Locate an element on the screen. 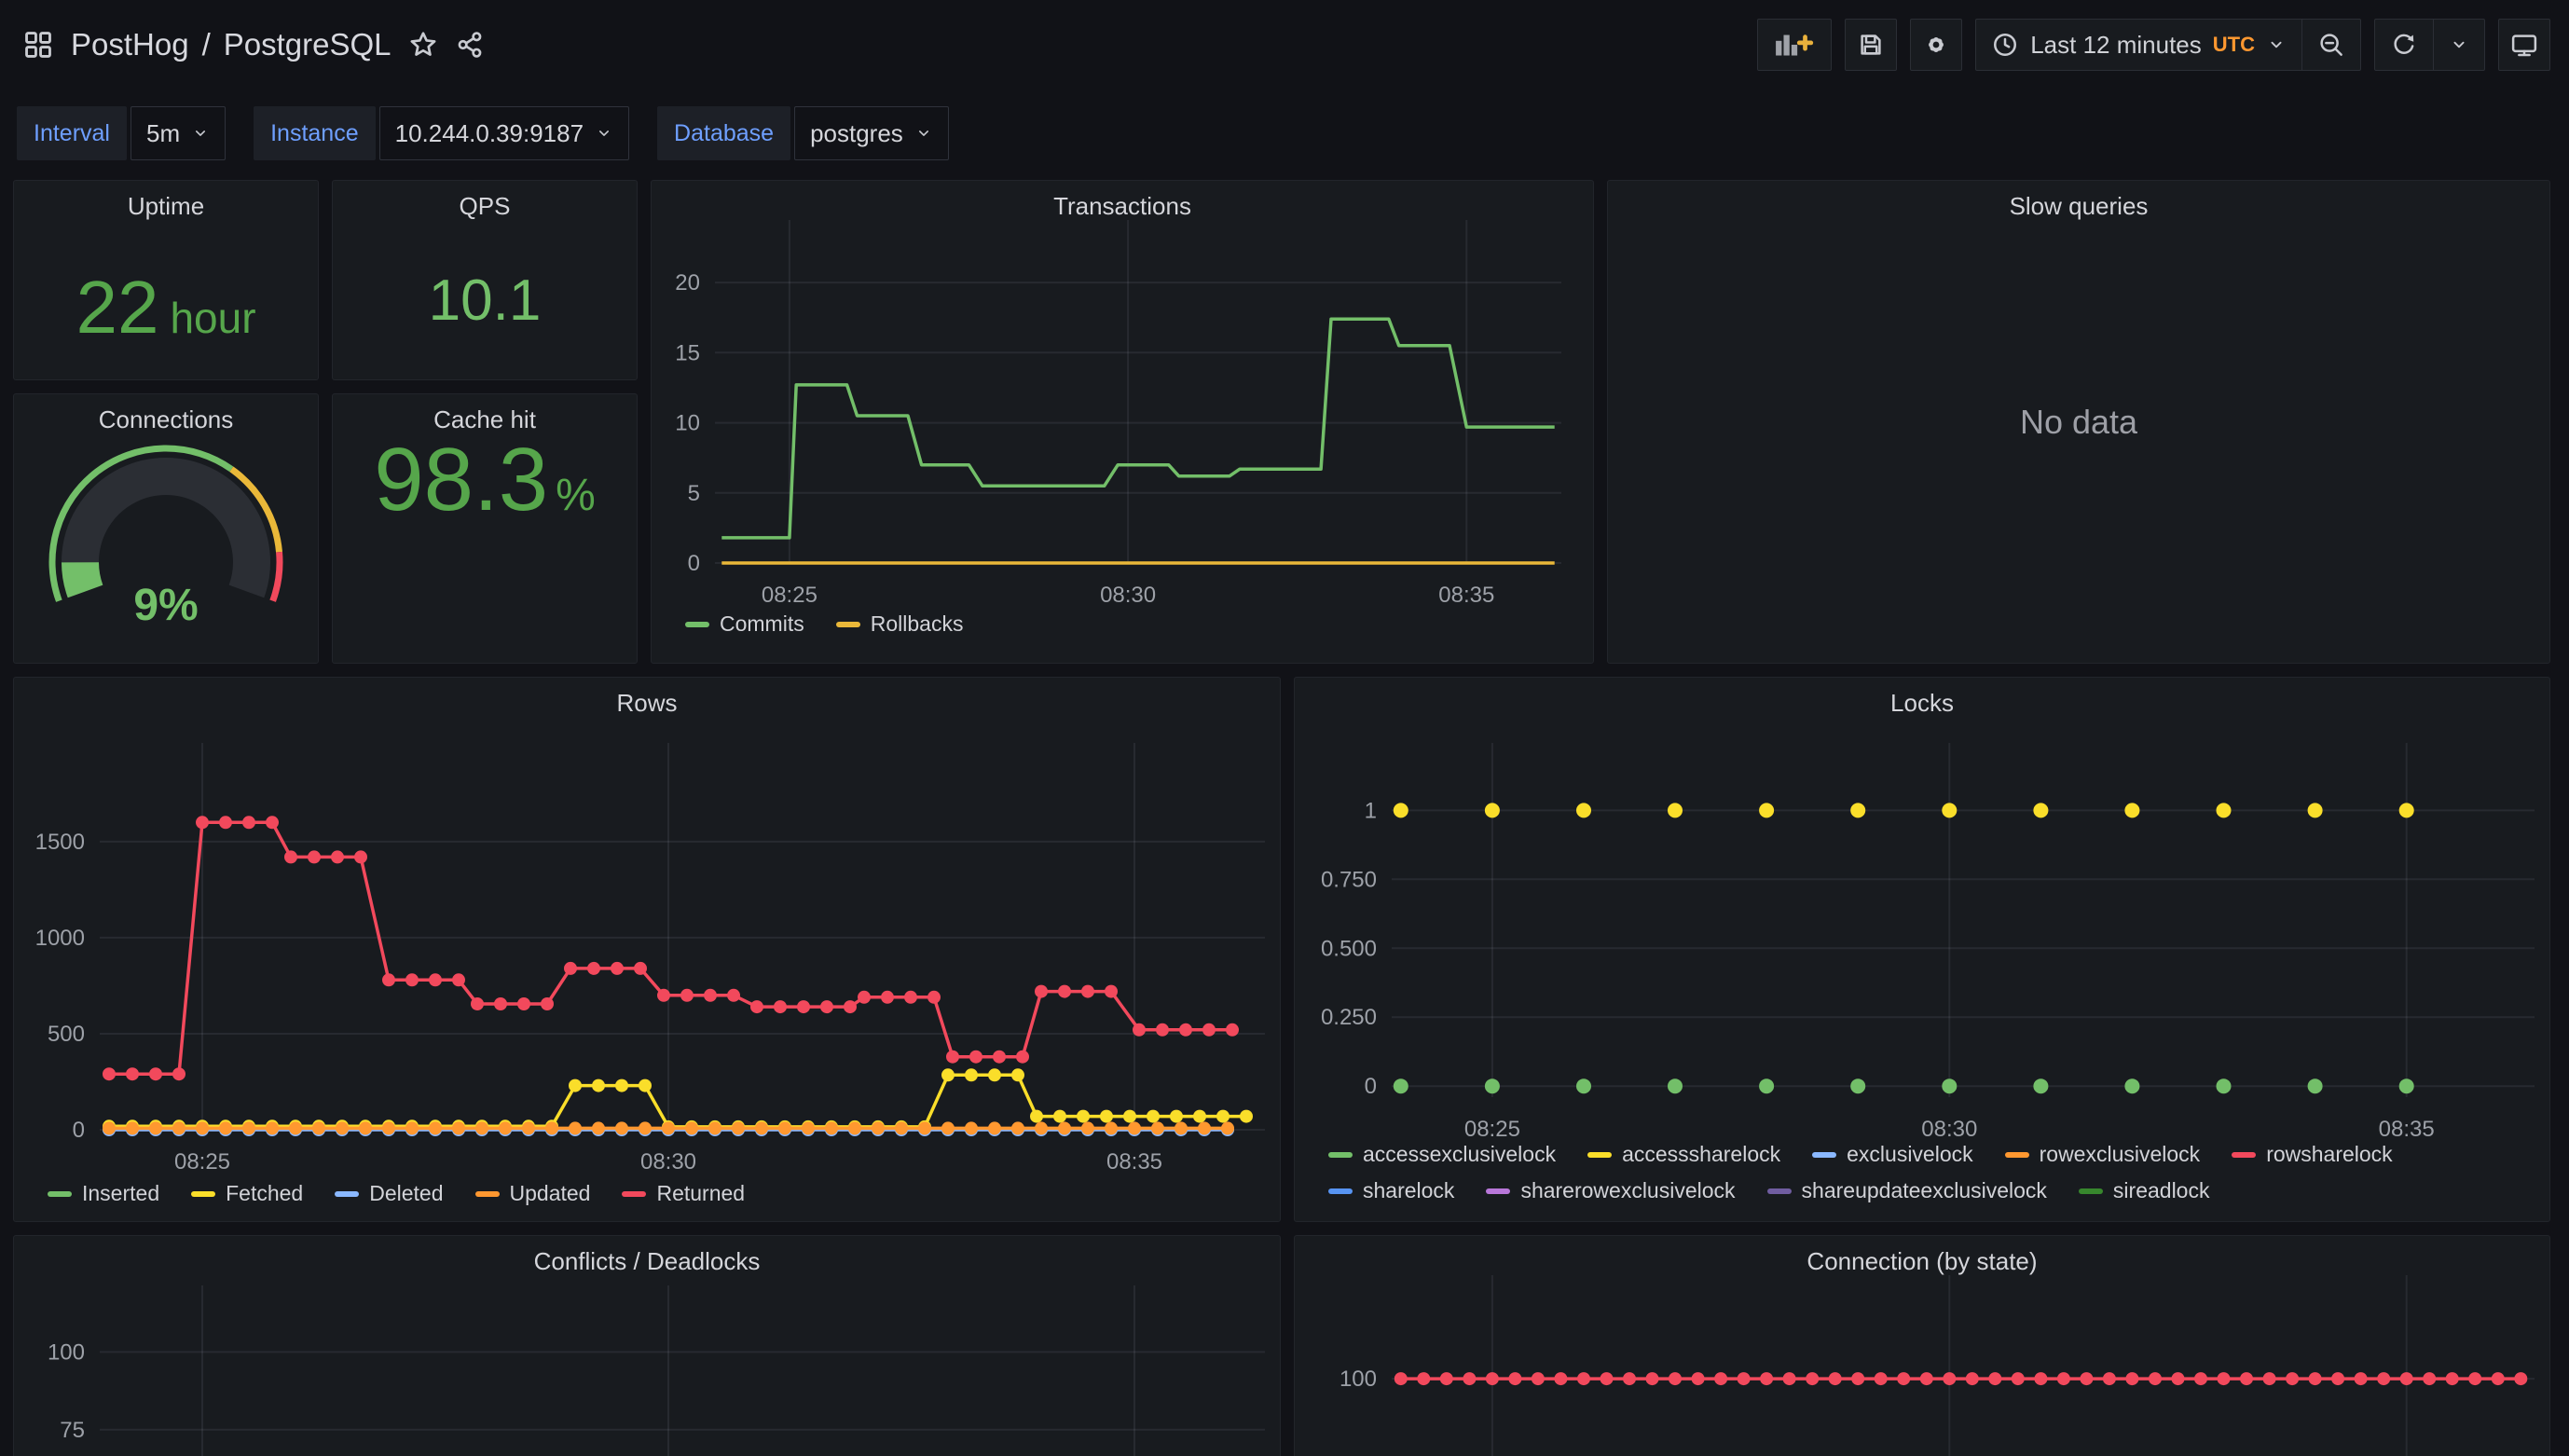 The height and width of the screenshot is (1456, 2569). star-icon is located at coordinates (423, 45).